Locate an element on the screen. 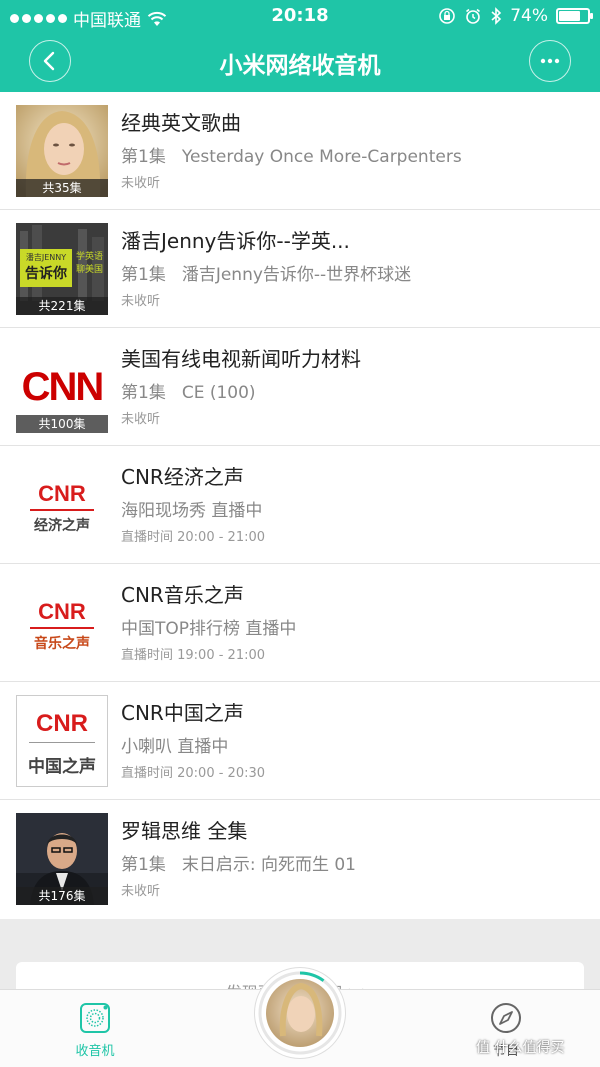 Image resolution: width=600 pixels, height=1067 pixels. more-button is located at coordinates (550, 61).